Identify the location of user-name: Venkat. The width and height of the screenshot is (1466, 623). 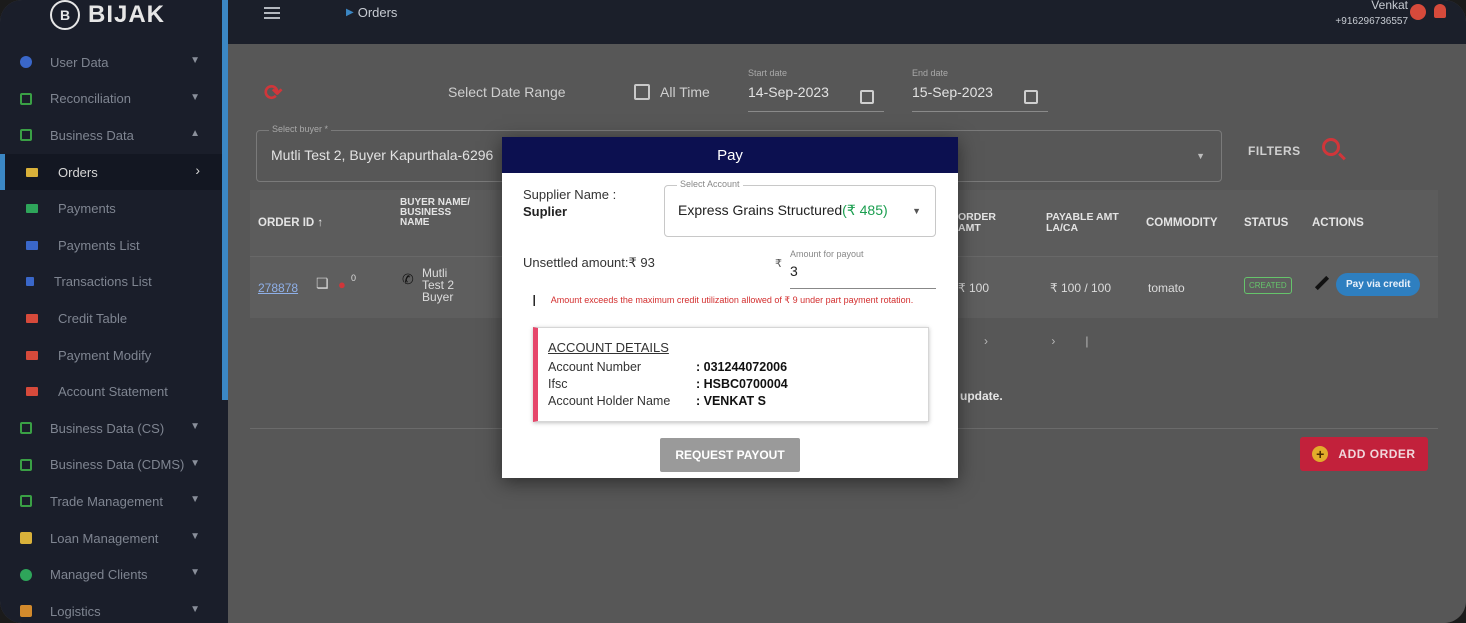
(1389, 6).